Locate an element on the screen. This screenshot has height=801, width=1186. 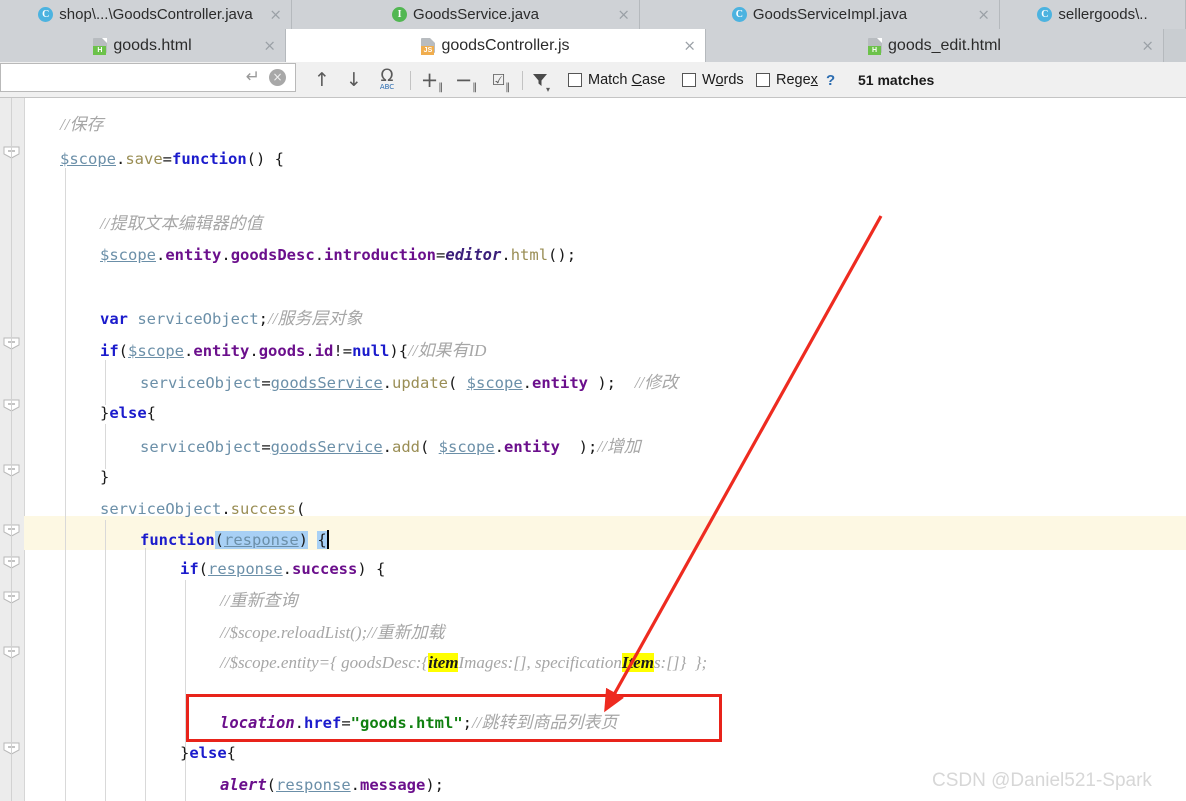
text-caret is located at coordinates (327, 539).